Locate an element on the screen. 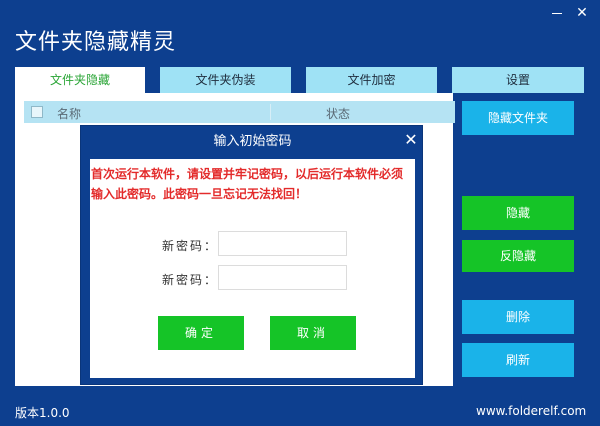 The width and height of the screenshot is (600, 426). ok-button: 确定 is located at coordinates (201, 333).